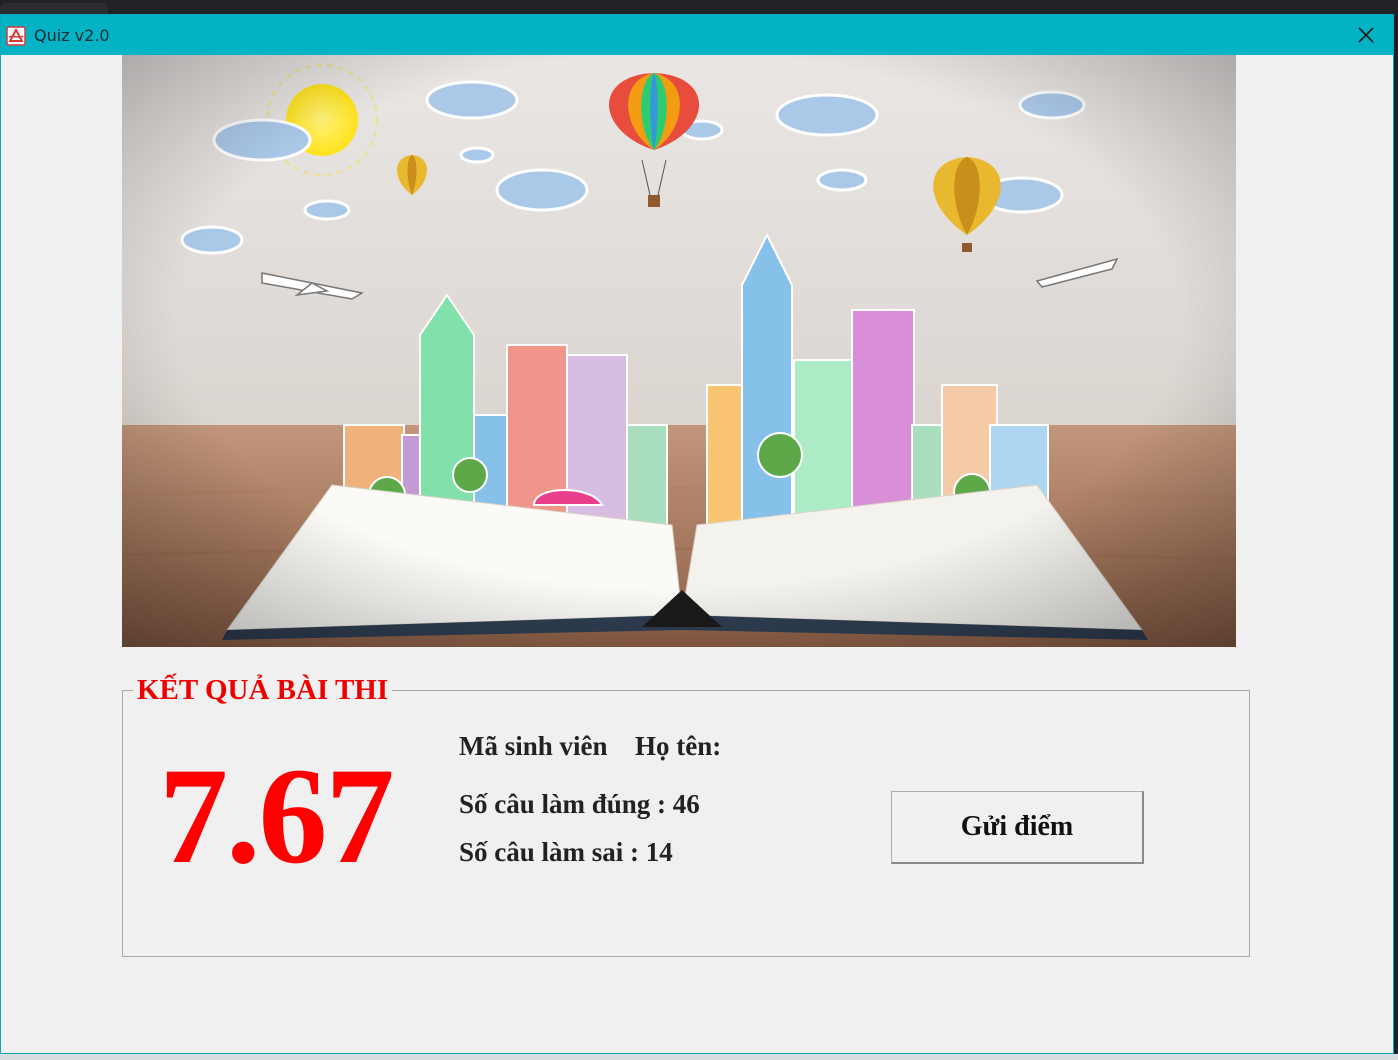  What do you see at coordinates (533, 746) in the screenshot?
I see `student-id-label: Mã sinh viên` at bounding box center [533, 746].